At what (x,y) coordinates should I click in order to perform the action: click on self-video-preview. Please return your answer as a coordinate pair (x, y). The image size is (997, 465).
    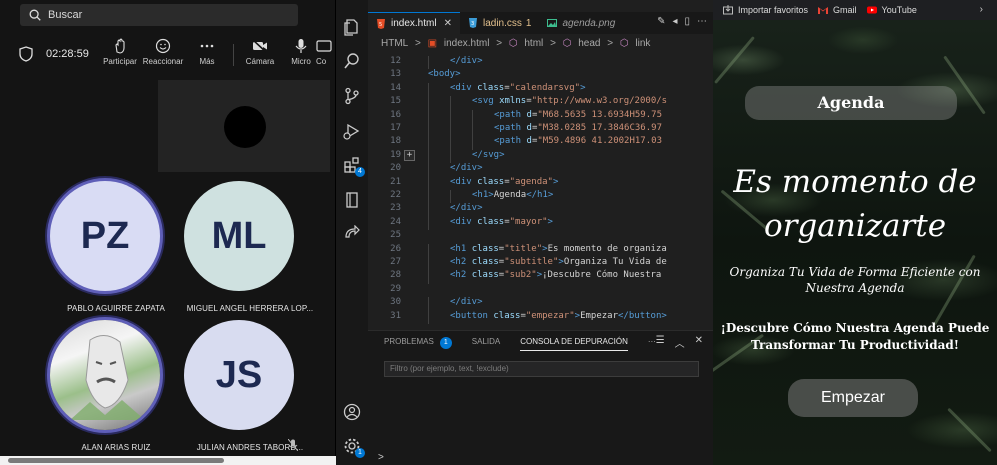
    Looking at the image, I should click on (244, 126).